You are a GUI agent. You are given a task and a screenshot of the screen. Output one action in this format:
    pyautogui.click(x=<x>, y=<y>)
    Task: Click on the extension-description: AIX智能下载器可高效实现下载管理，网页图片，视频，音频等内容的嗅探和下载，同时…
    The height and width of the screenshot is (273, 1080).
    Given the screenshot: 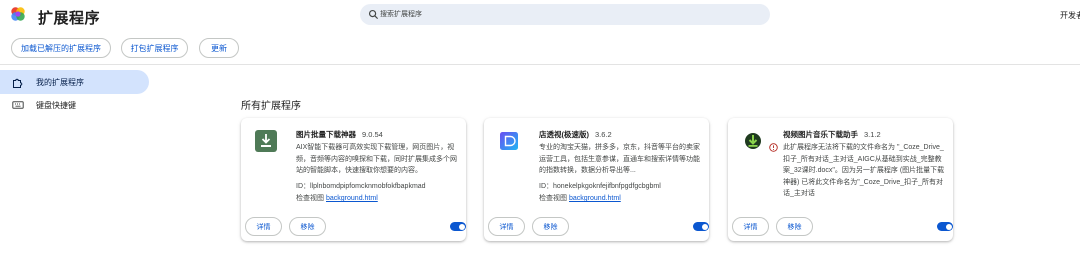 What is the action you would take?
    pyautogui.click(x=376, y=159)
    